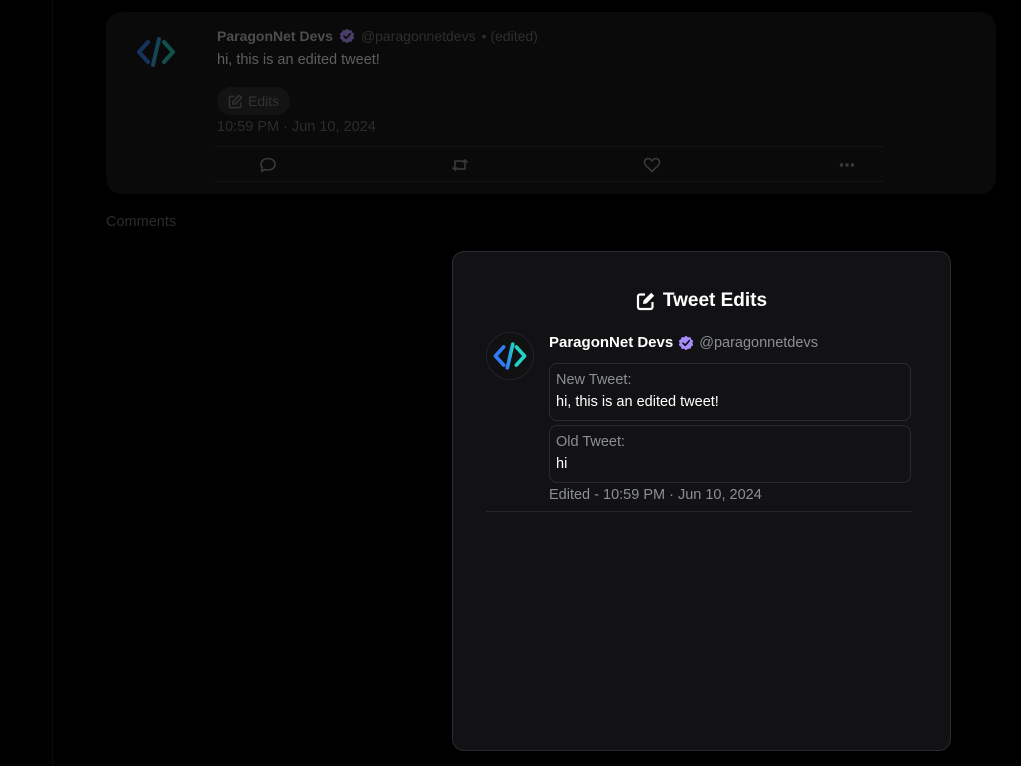 The height and width of the screenshot is (766, 1021). Describe the element at coordinates (52, 383) in the screenshot. I see `left-column-border` at that location.